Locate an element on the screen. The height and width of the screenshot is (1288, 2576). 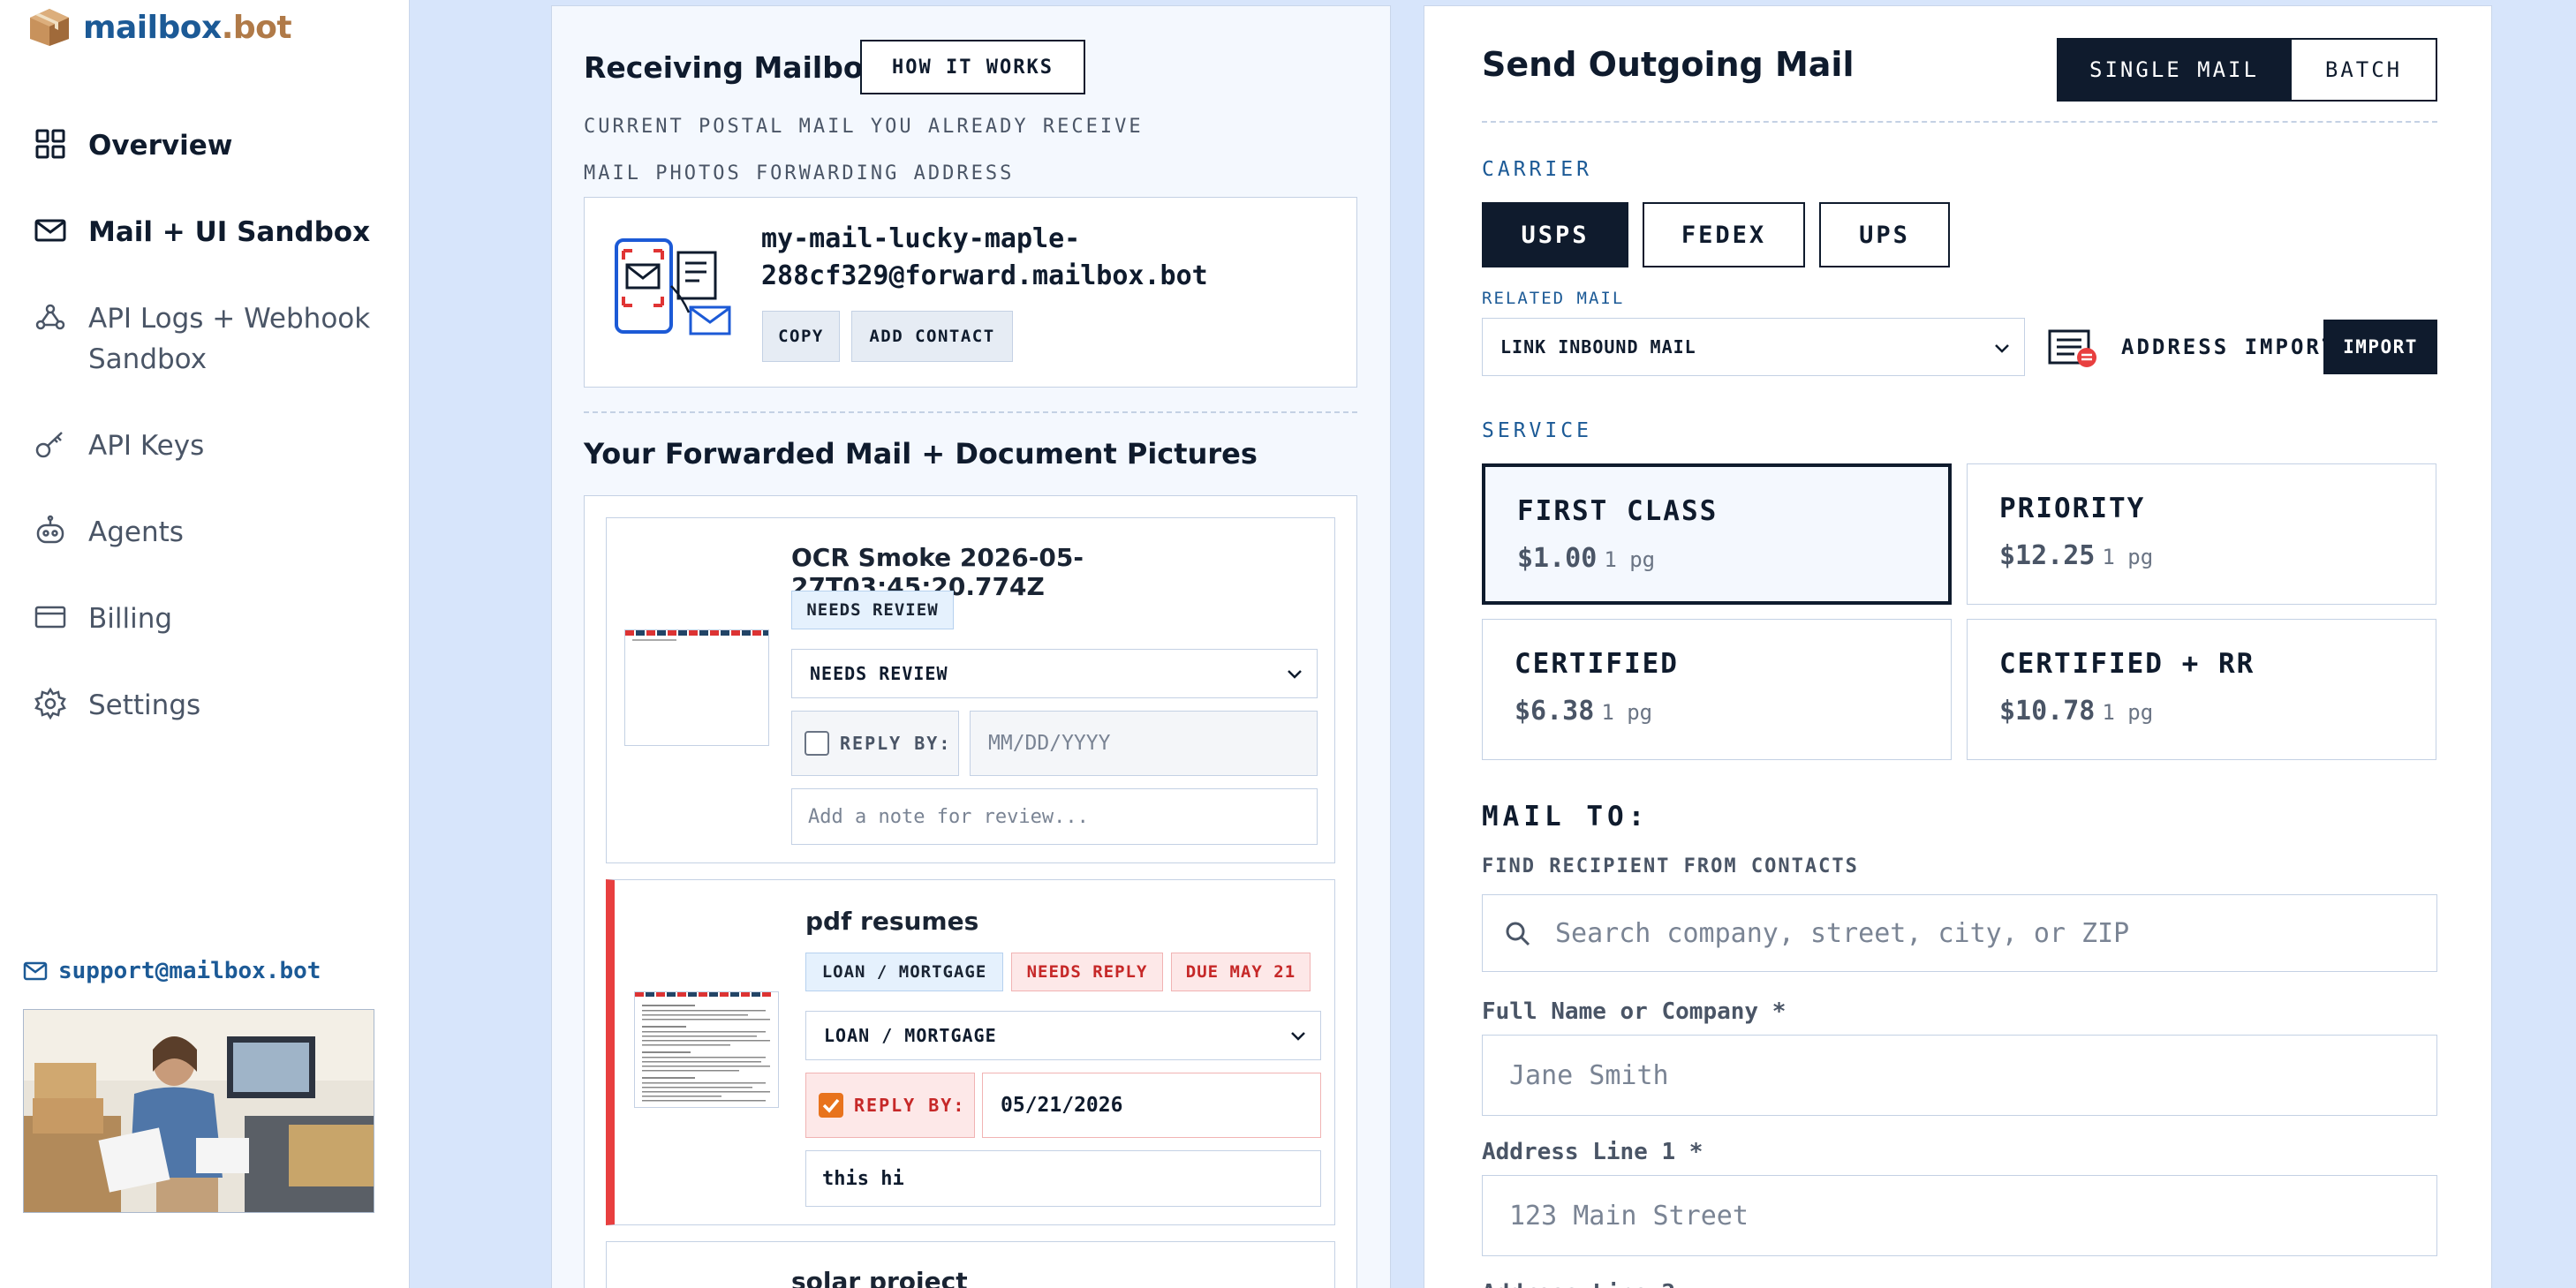
status-select: NEEDS REVIEW is located at coordinates (1054, 674).